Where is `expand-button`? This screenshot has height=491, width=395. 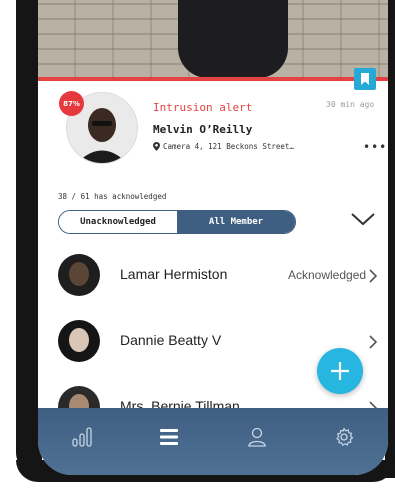
expand-button is located at coordinates (363, 221).